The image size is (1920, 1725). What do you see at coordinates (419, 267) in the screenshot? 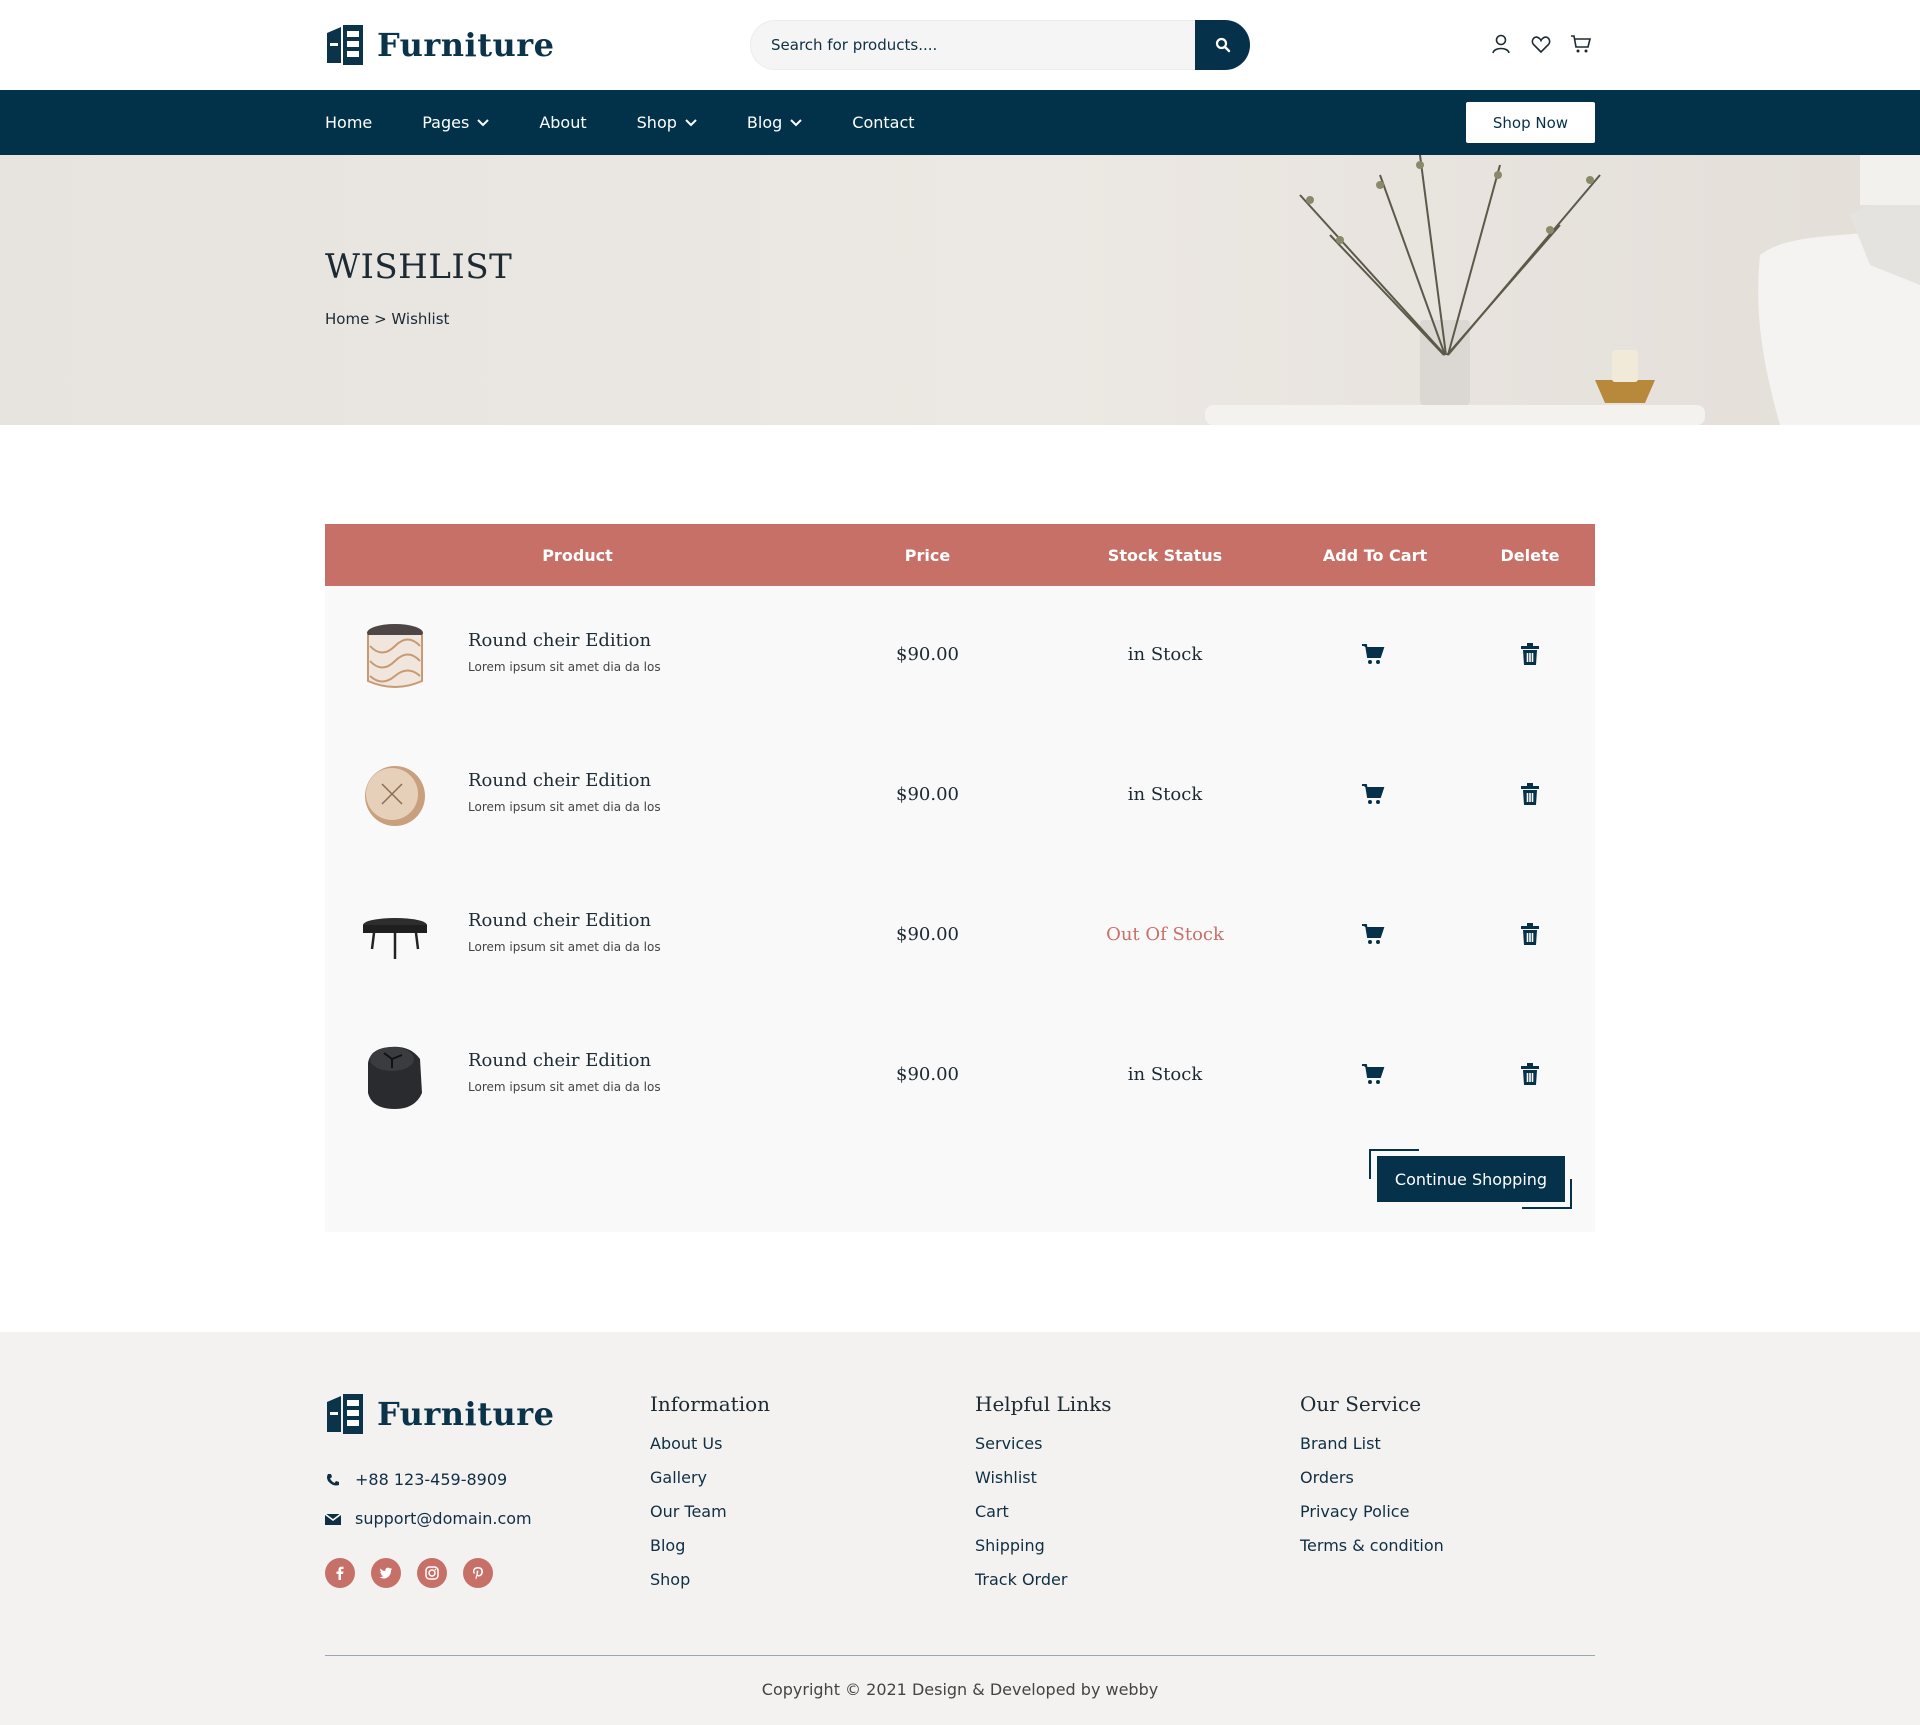
I see `page-title: WISHLIST` at bounding box center [419, 267].